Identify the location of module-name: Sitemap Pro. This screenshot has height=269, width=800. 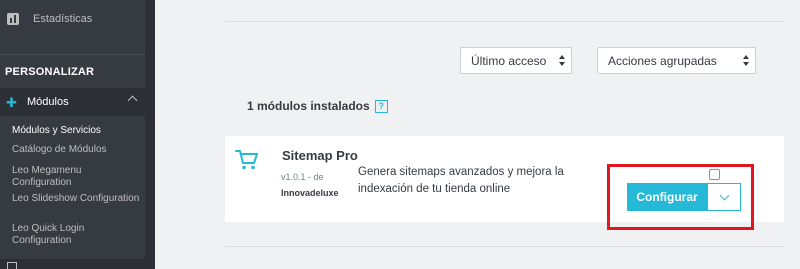
(320, 155).